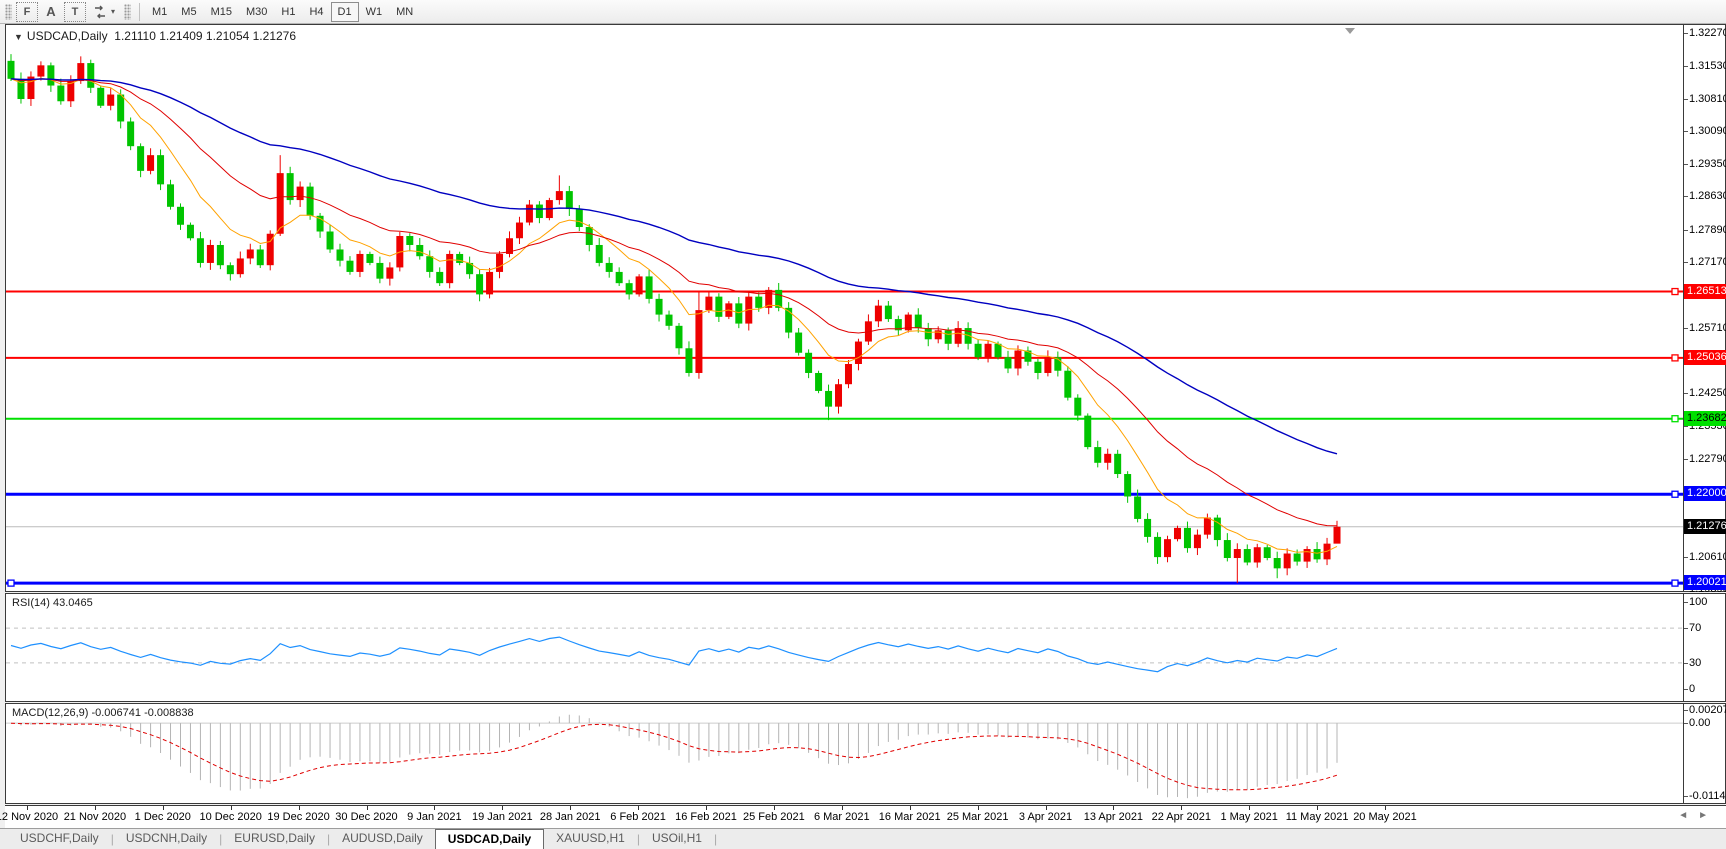 The image size is (1726, 849). What do you see at coordinates (1707, 796) in the screenshot?
I see `macd-tick-label: -0.011462` at bounding box center [1707, 796].